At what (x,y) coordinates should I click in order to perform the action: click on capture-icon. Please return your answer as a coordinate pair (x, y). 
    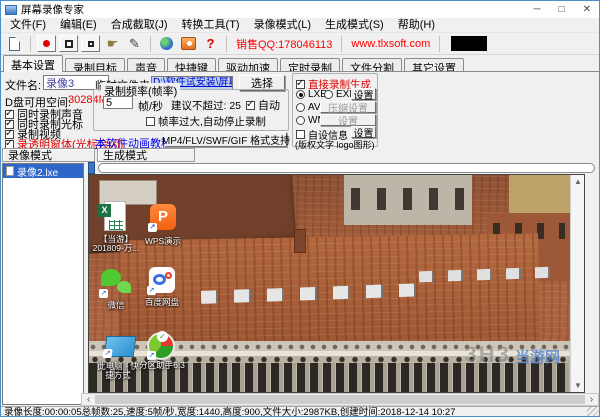
    Looking at the image, I should click on (188, 43).